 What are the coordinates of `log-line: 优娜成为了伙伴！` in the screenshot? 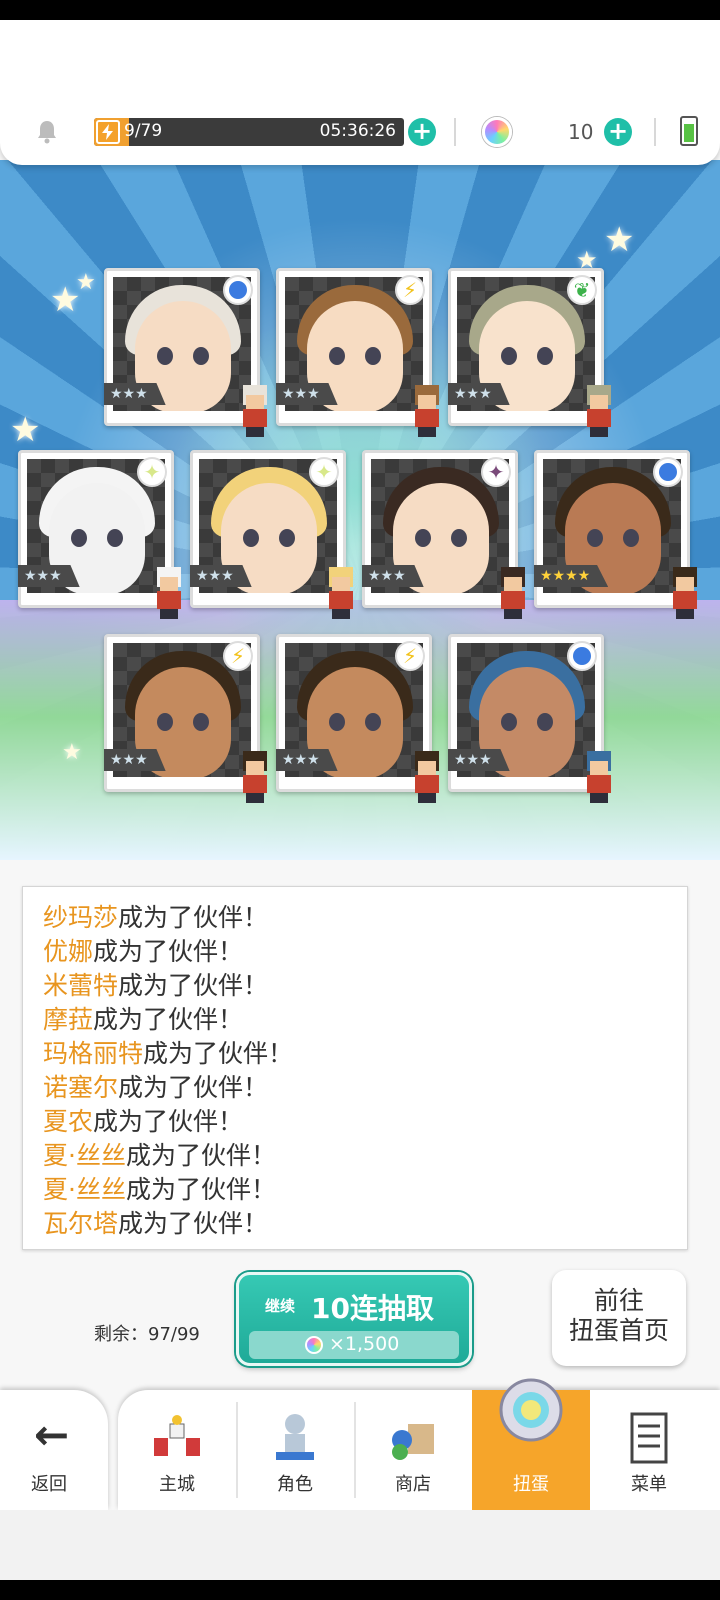 It's located at (355, 952).